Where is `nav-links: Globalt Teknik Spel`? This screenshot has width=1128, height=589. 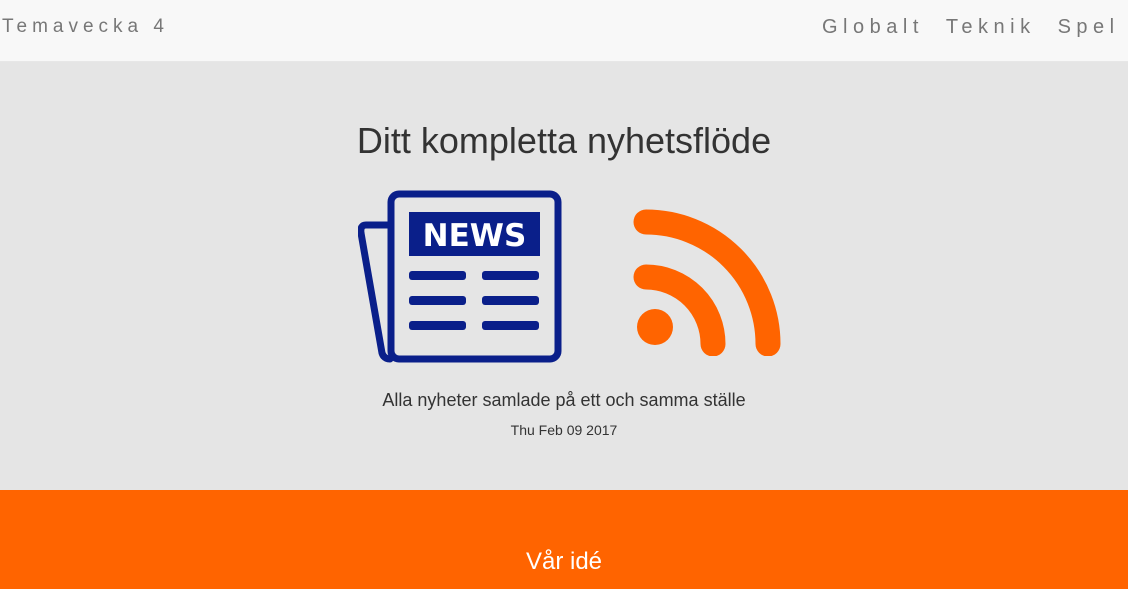 nav-links: Globalt Teknik Spel is located at coordinates (971, 27).